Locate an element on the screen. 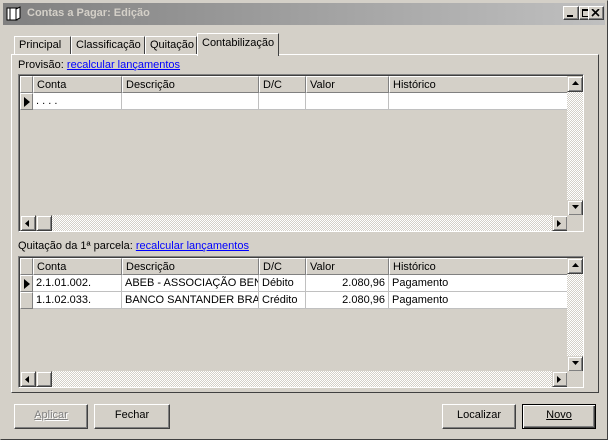 The width and height of the screenshot is (608, 440). quitacao-vertical-scrollbar is located at coordinates (575, 315).